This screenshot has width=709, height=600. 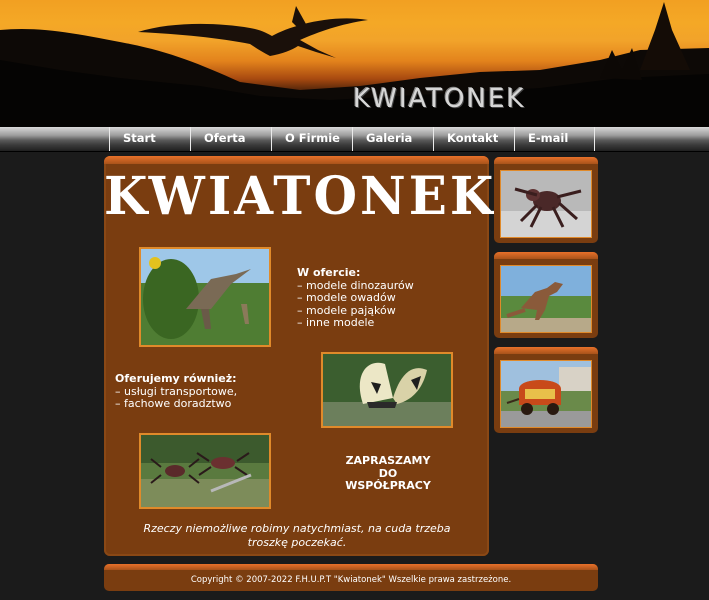 I want to click on nav-divider, so click(x=594, y=139).